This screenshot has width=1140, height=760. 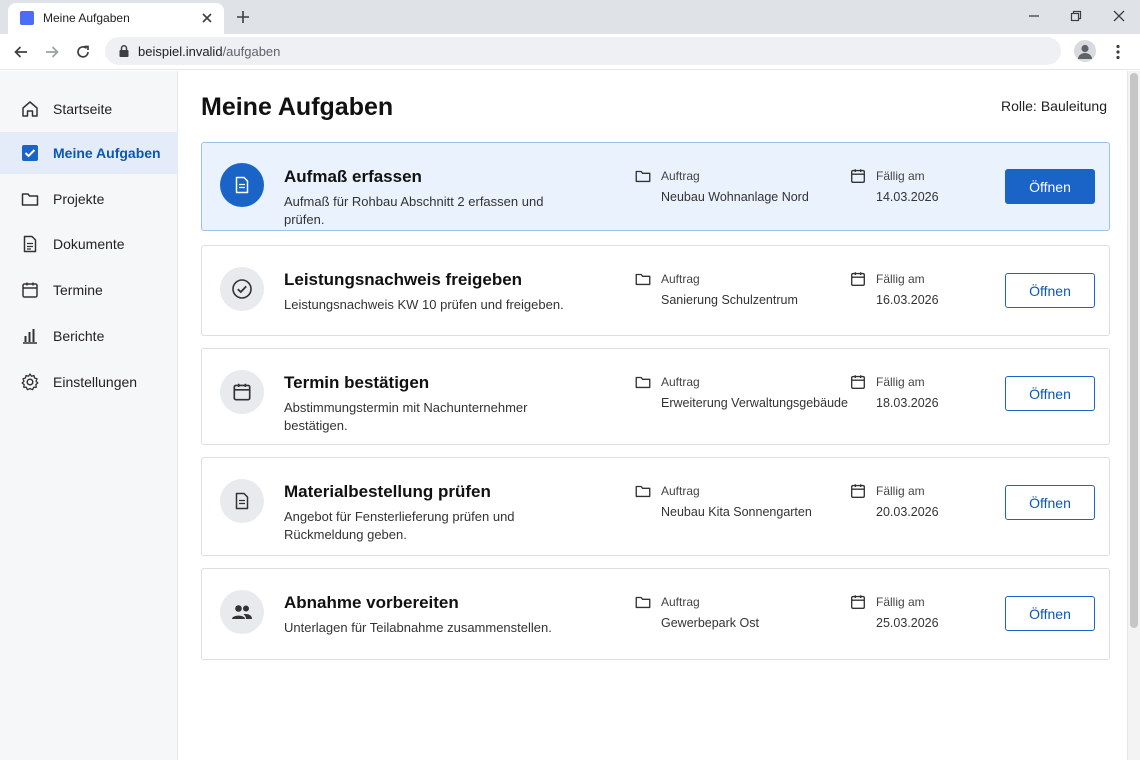 What do you see at coordinates (27, 18) in the screenshot?
I see `favicon-icon` at bounding box center [27, 18].